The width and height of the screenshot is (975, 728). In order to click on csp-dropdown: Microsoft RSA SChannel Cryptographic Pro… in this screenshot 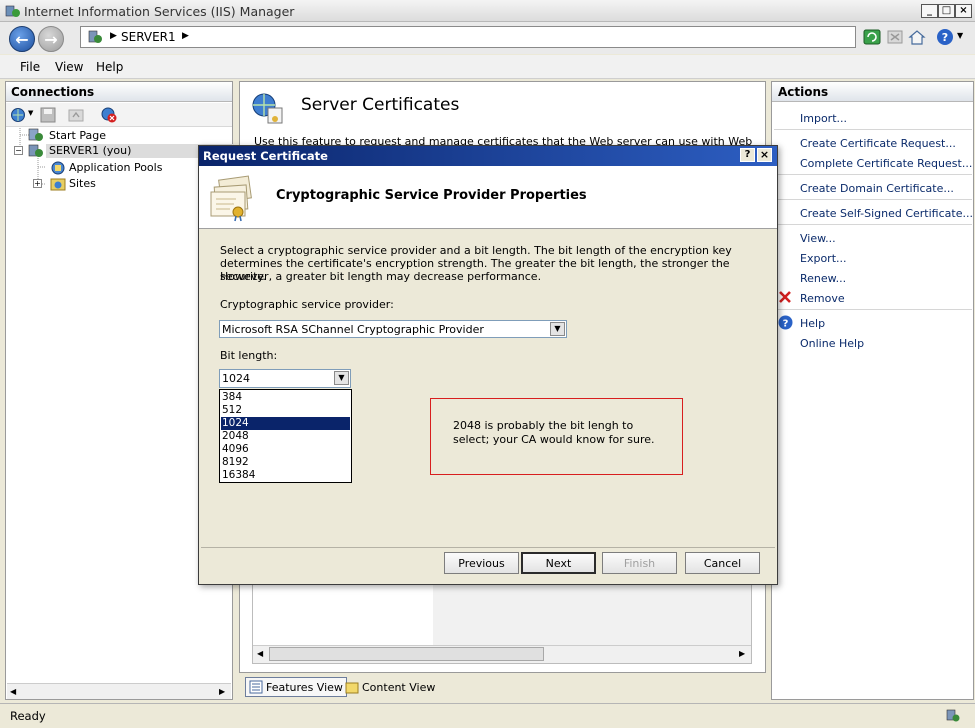, I will do `click(393, 329)`.